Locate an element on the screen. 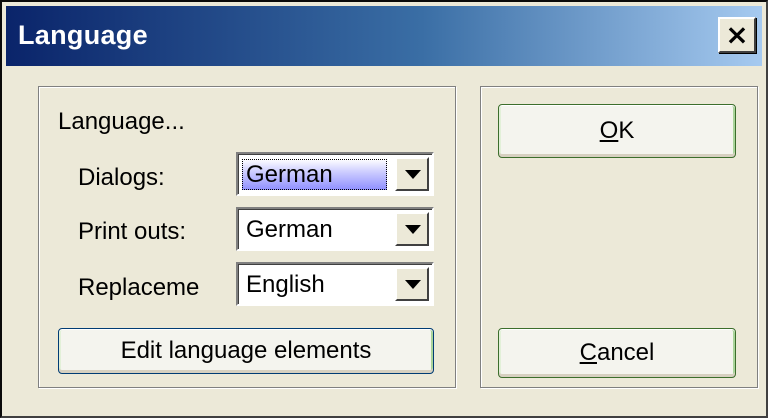 This screenshot has height=418, width=768. window-title: Language is located at coordinates (83, 35).